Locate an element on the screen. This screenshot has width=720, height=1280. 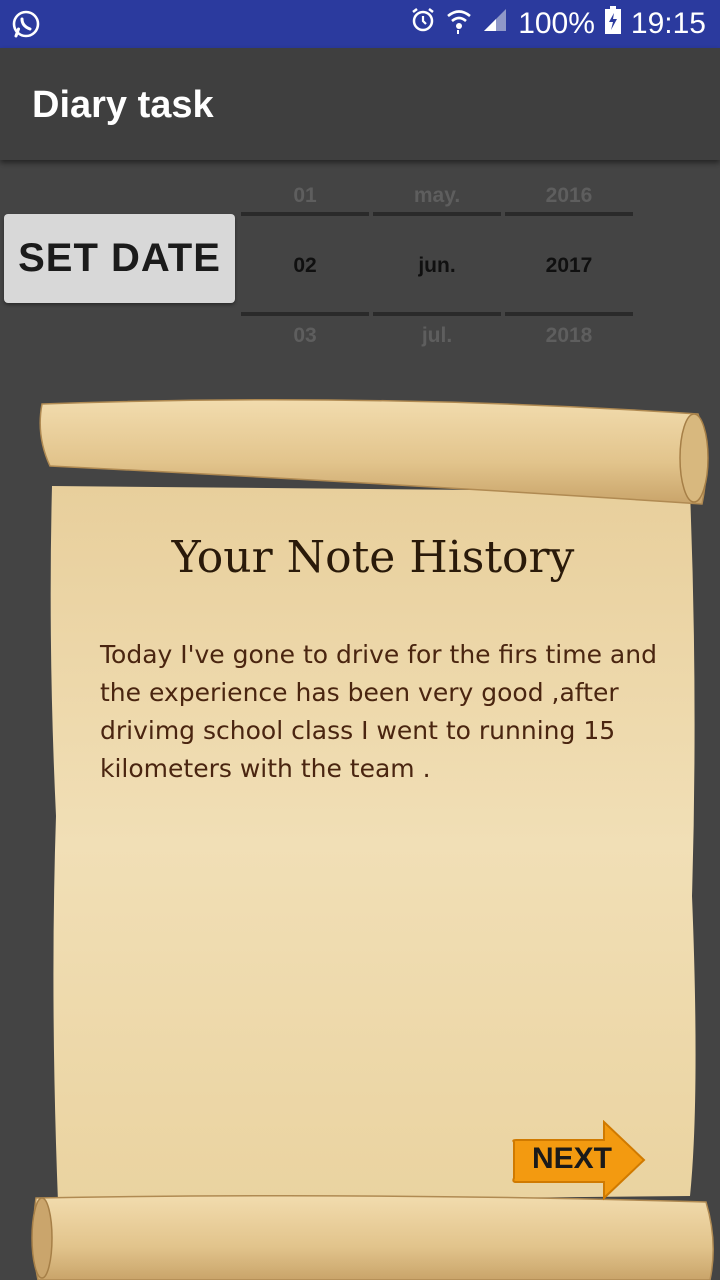
day-picker: 01 02 03 is located at coordinates (305, 265).